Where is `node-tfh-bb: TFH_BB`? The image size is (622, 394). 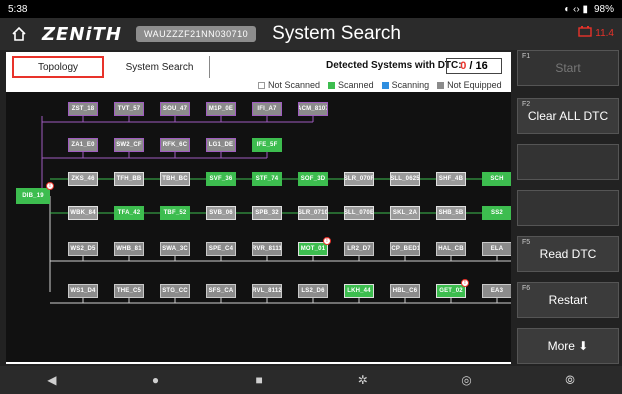
node-tfh-bb: TFH_BB is located at coordinates (129, 179).